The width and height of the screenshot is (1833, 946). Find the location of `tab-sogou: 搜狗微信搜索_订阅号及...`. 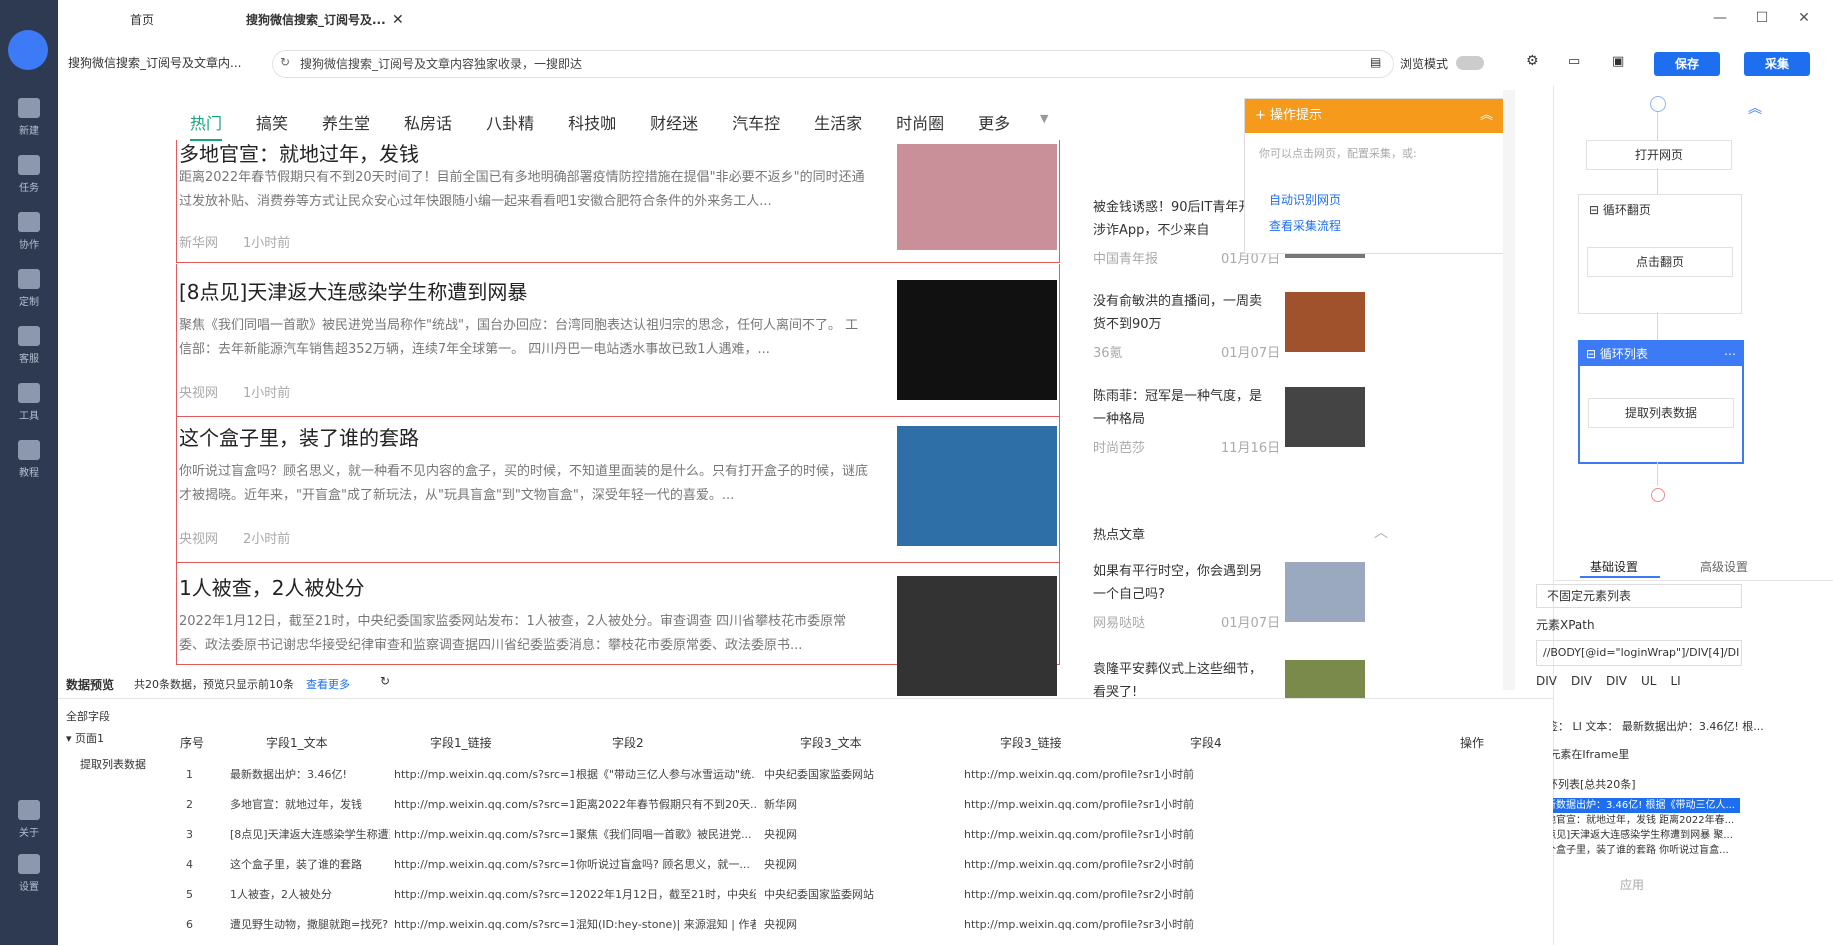

tab-sogou: 搜狗微信搜索_订阅号及... is located at coordinates (316, 20).